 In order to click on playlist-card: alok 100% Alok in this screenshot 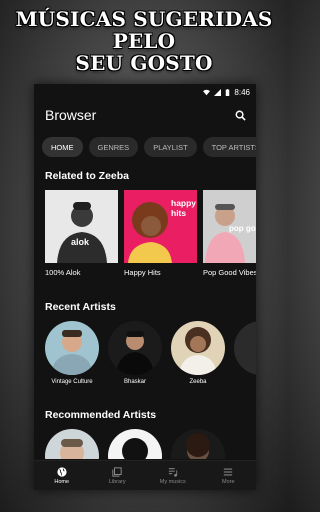, I will do `click(81, 233)`.